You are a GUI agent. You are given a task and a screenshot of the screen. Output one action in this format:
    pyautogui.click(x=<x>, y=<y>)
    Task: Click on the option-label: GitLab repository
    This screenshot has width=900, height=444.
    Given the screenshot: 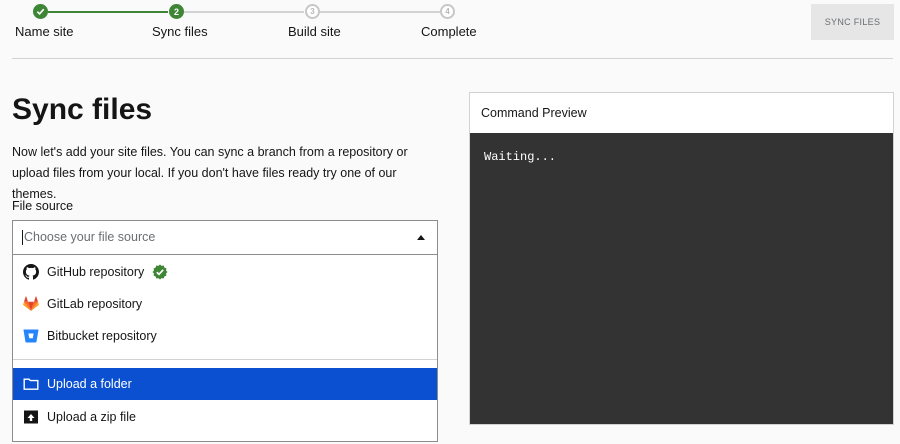 What is the action you would take?
    pyautogui.click(x=95, y=304)
    